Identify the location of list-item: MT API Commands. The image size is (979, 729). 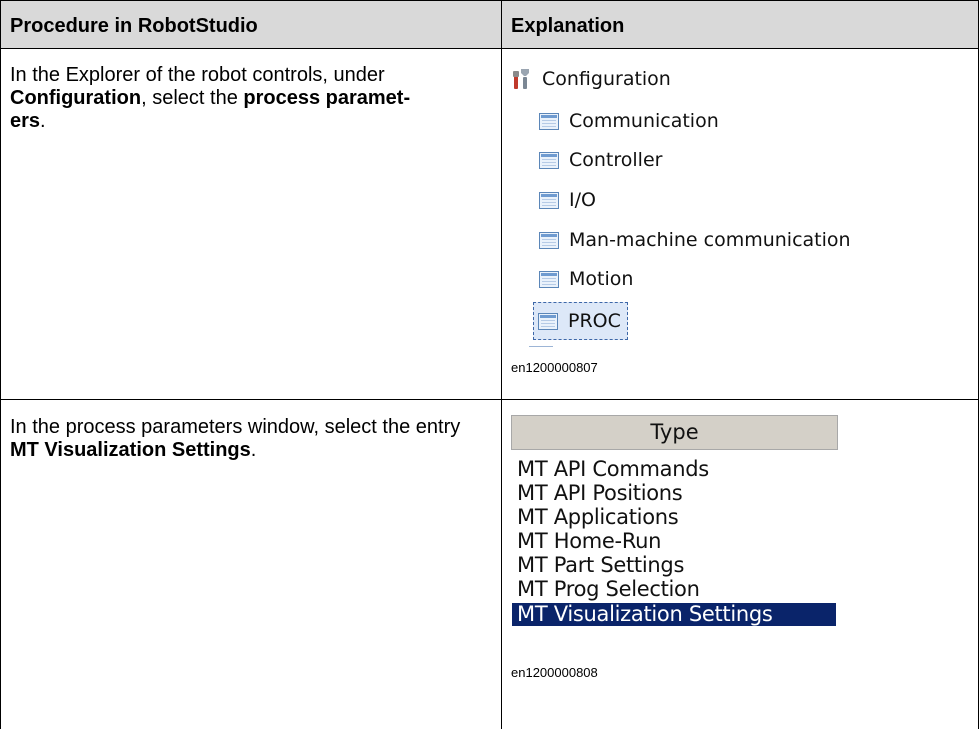
(613, 469).